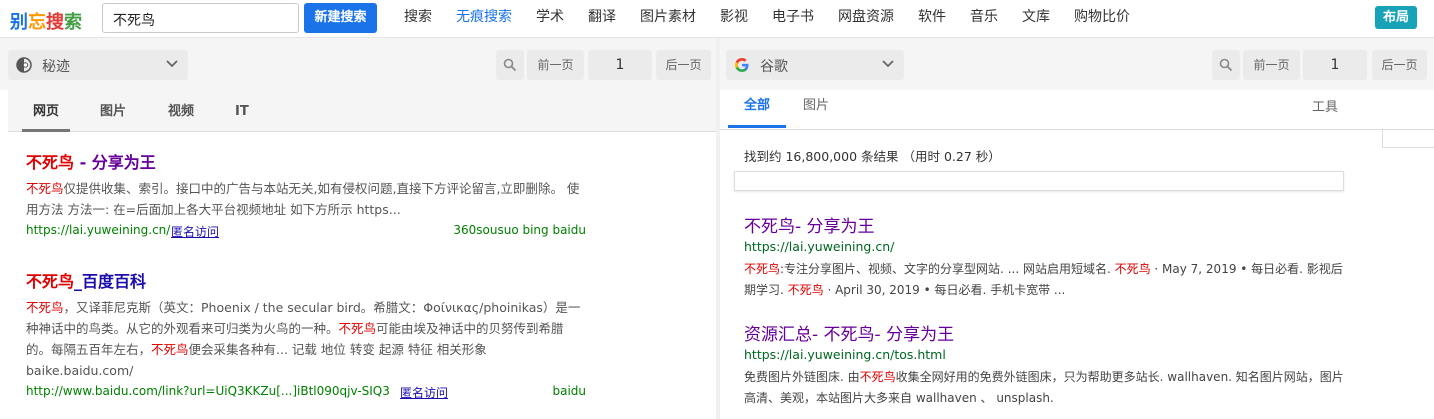 This screenshot has width=1434, height=419. What do you see at coordinates (19, 22) in the screenshot?
I see `logo-char: 别` at bounding box center [19, 22].